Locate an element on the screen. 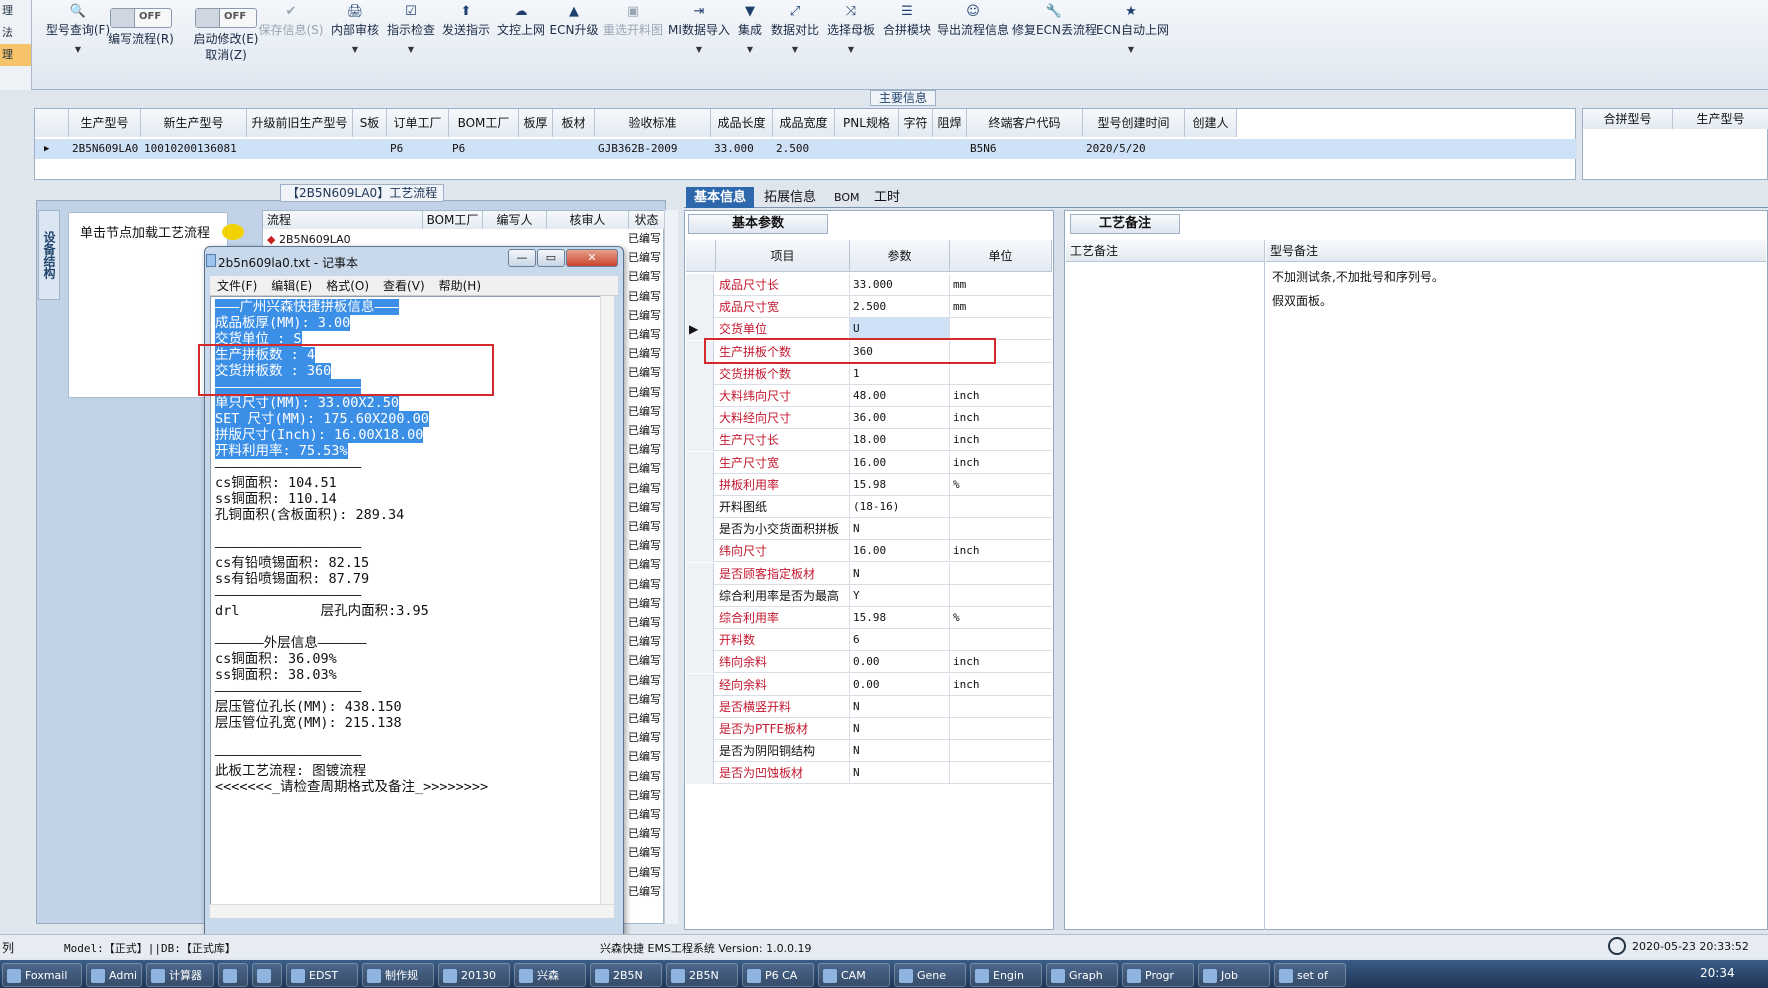 The height and width of the screenshot is (988, 1768). param-row: 生产尺寸宽 16.00 inch is located at coordinates (869, 462).